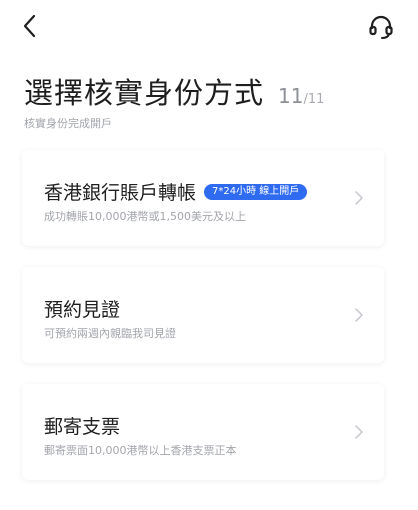 The height and width of the screenshot is (510, 418). I want to click on step-total: 11, so click(316, 99).